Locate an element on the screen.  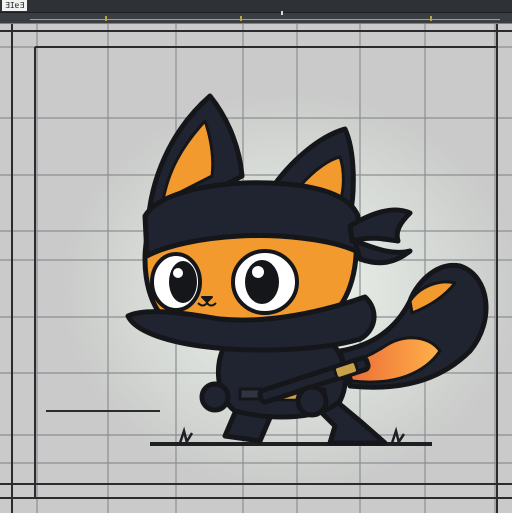
playhead-marker is located at coordinates (282, 13).